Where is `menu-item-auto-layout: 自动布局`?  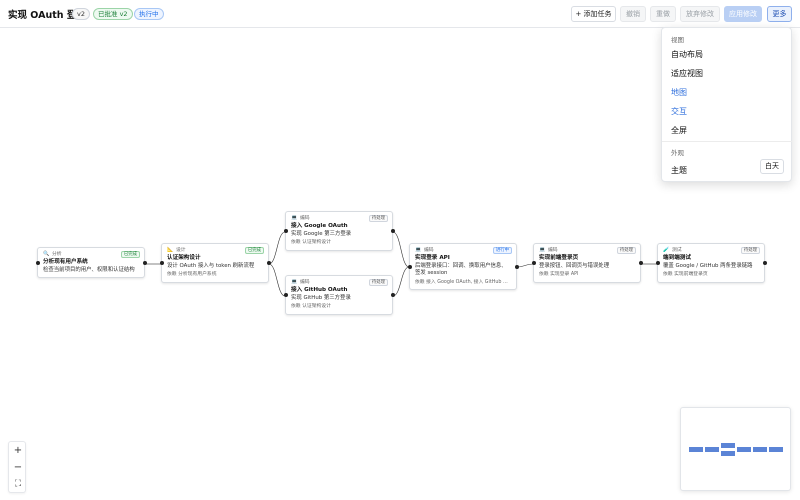 menu-item-auto-layout: 自动布局 is located at coordinates (687, 54).